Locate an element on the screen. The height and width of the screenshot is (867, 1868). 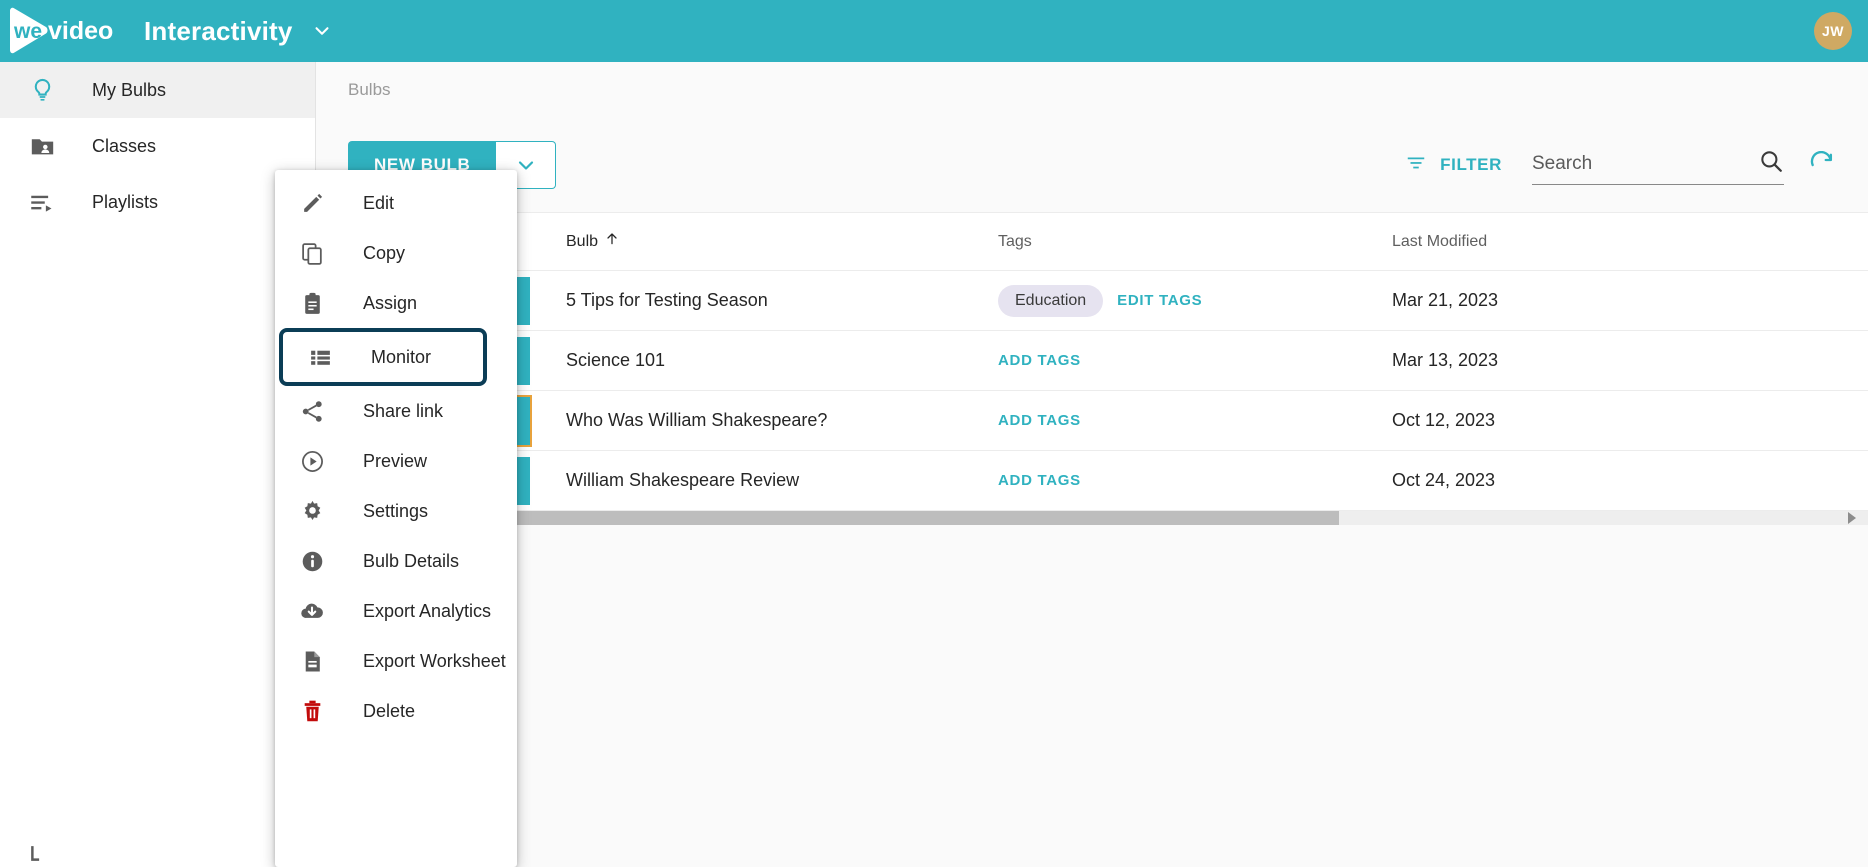
sidebar-item-my-bulbs: My Bulbs is located at coordinates (157, 90).